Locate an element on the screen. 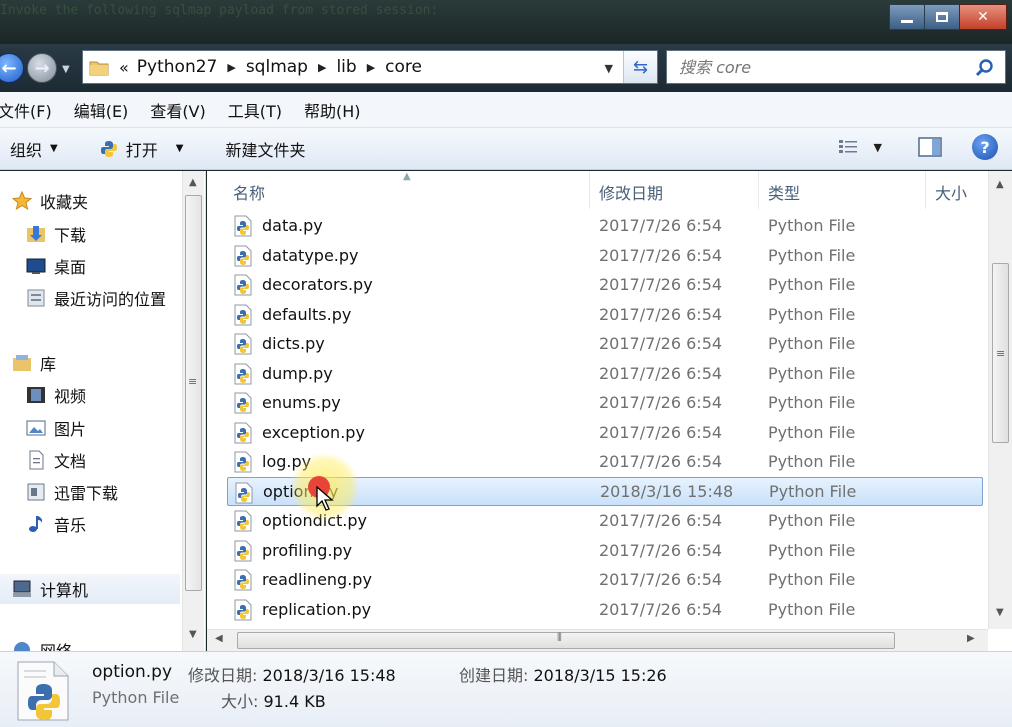  nav-downloads-label: 下载 is located at coordinates (70, 235).